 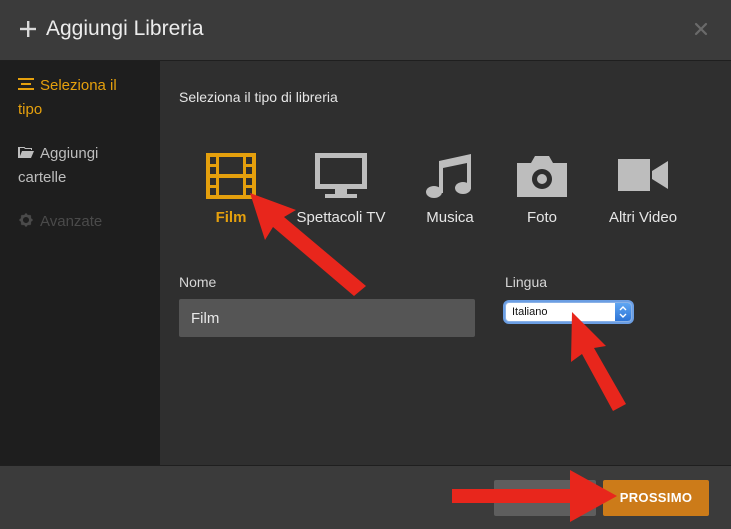 What do you see at coordinates (69, 153) in the screenshot?
I see `sidebar-item-label: Aggiungi` at bounding box center [69, 153].